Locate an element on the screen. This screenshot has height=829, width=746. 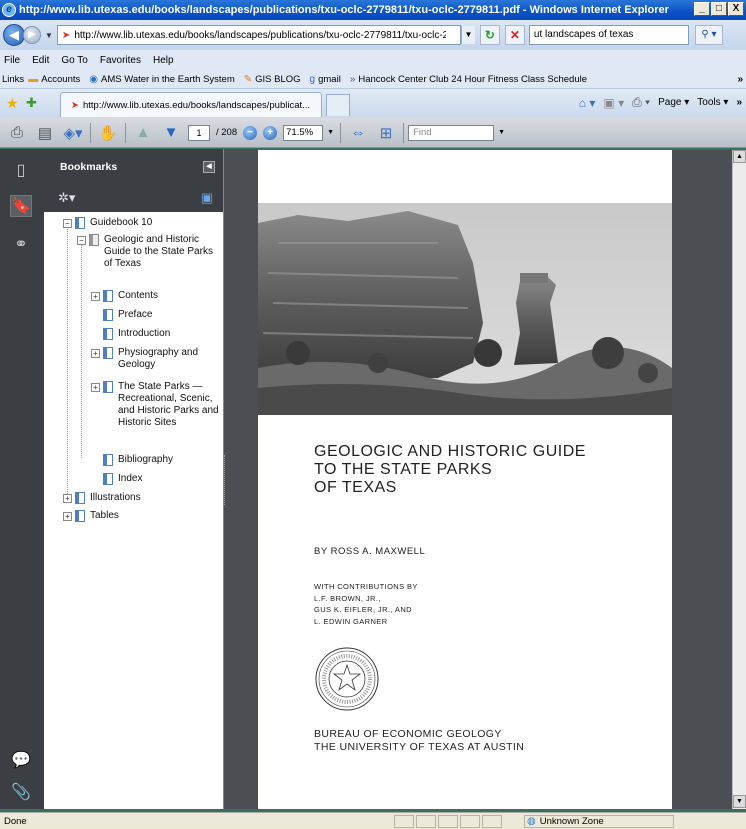
options-gear-icon: ✲▾ is located at coordinates (66, 198).